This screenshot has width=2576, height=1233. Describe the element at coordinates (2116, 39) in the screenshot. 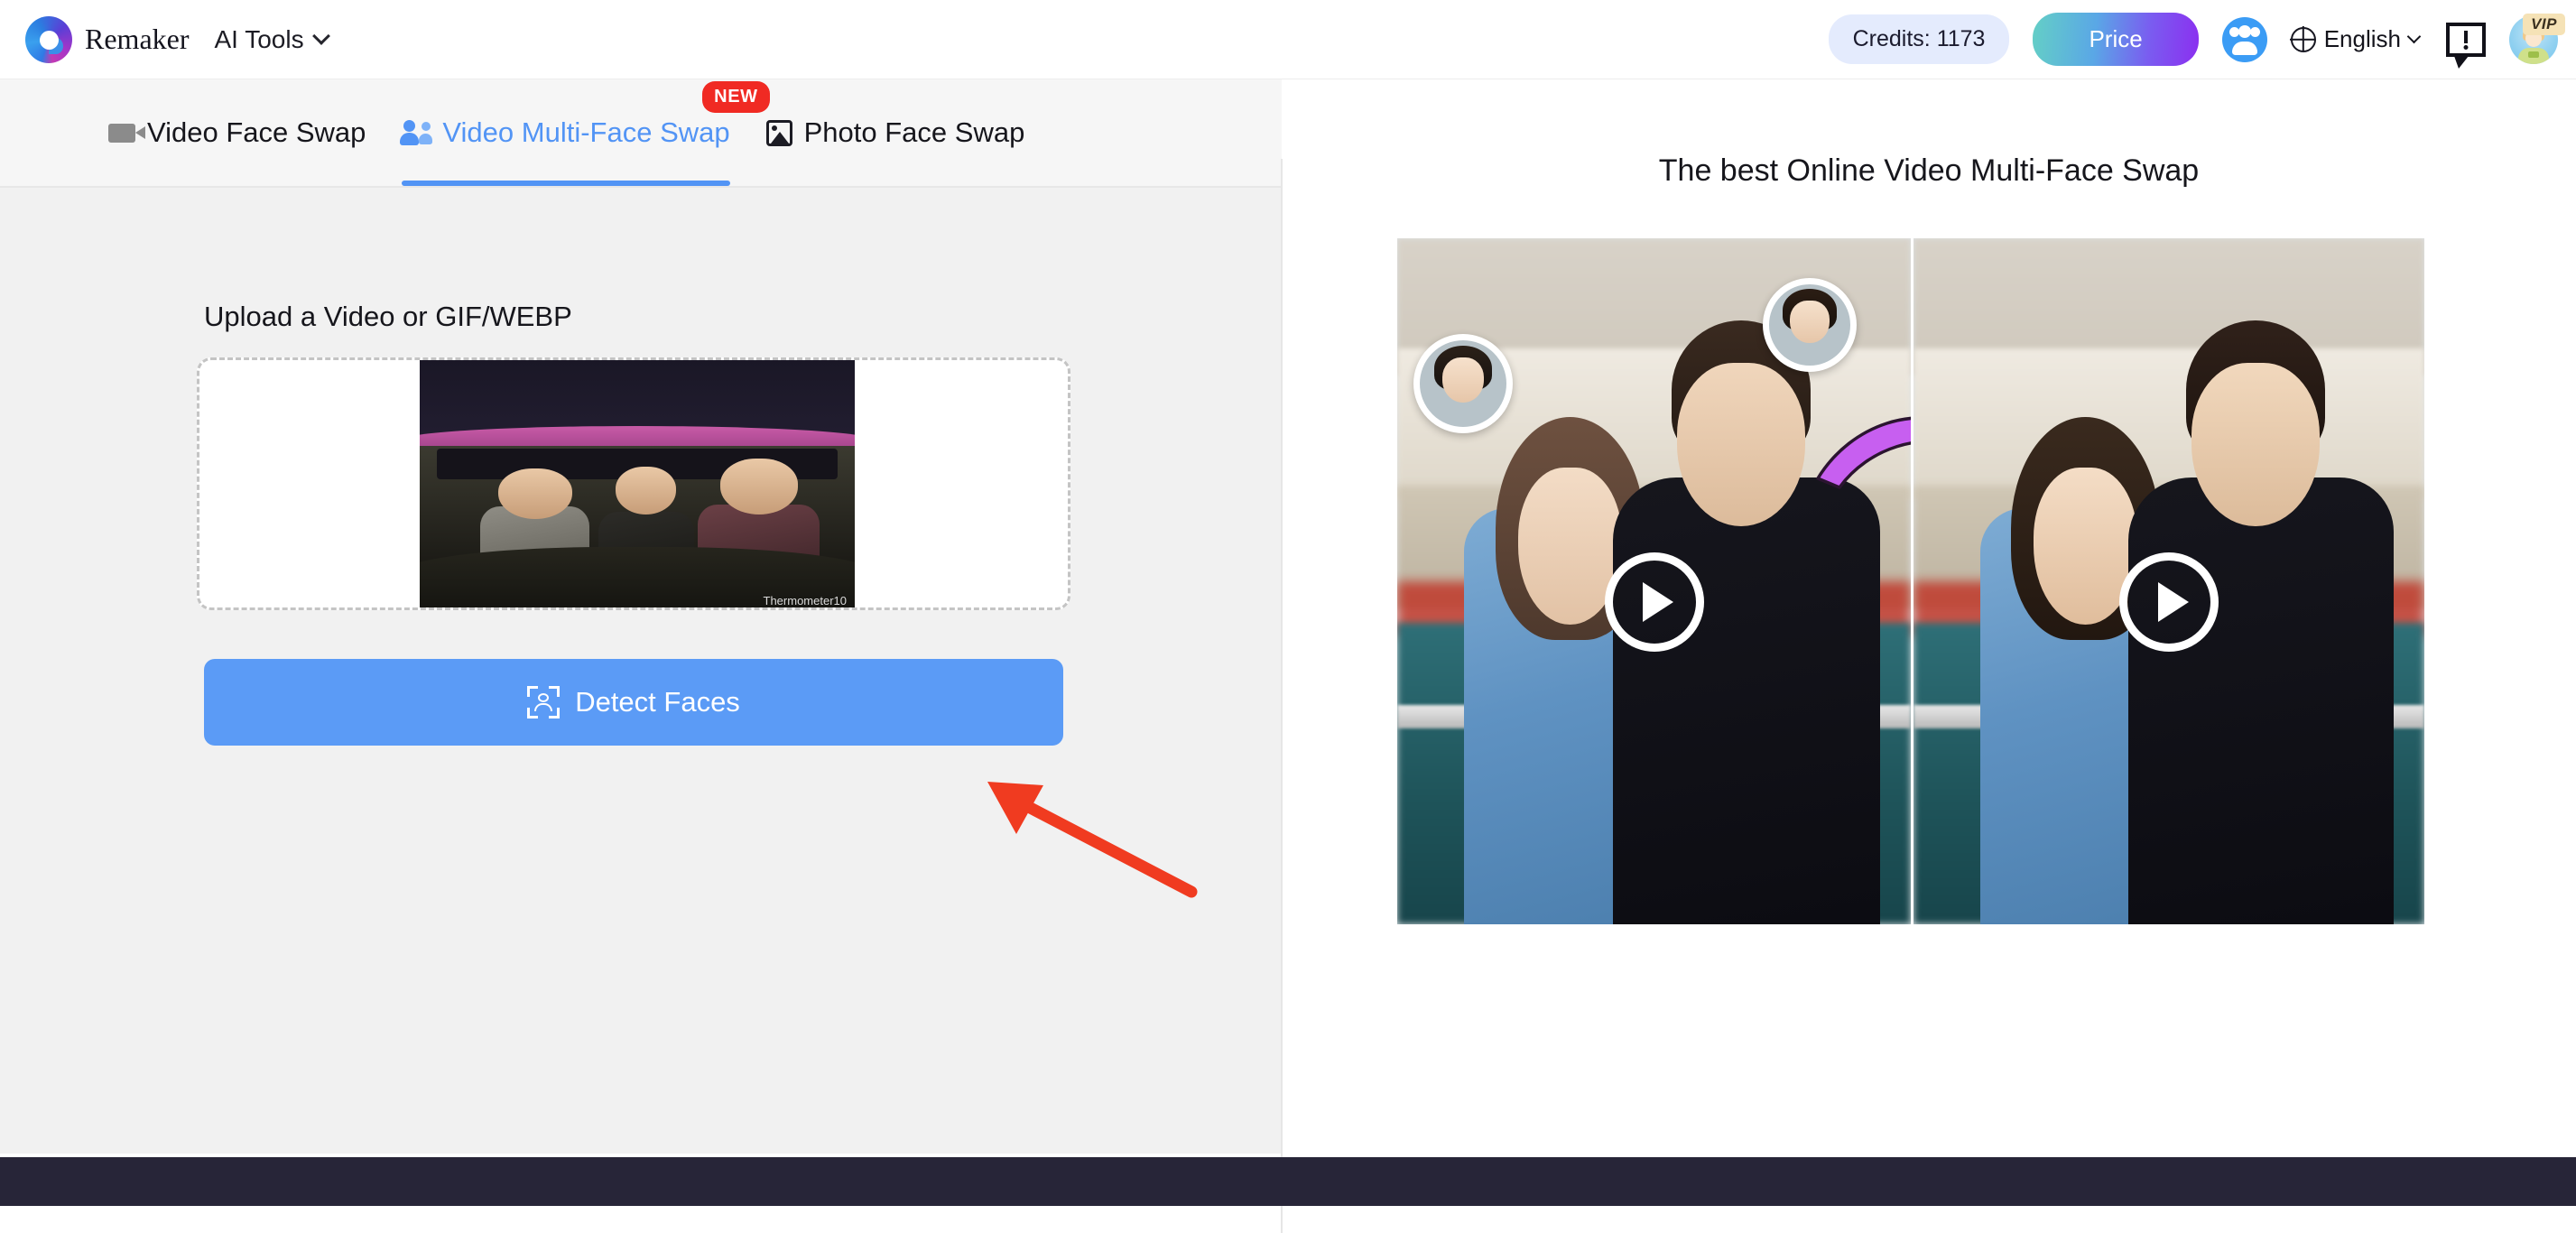

I see `price-button: Price` at that location.